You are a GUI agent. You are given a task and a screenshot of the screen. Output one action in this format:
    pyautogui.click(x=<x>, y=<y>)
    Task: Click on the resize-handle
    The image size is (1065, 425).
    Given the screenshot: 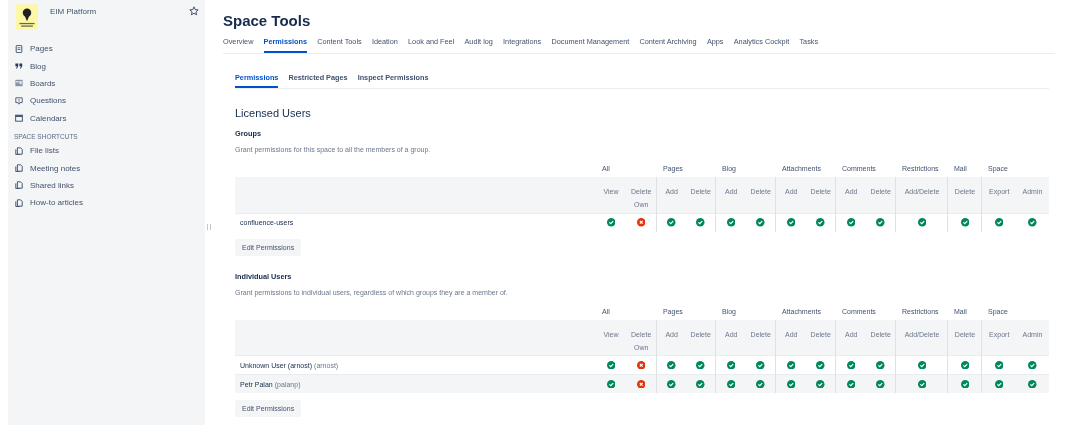 What is the action you would take?
    pyautogui.click(x=209, y=227)
    